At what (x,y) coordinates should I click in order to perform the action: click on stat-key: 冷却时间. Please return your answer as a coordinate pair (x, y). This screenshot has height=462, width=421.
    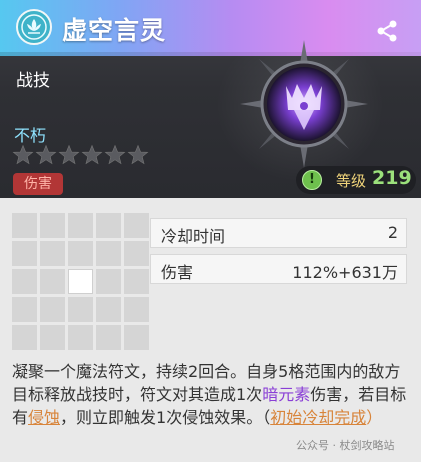
    Looking at the image, I should click on (193, 236).